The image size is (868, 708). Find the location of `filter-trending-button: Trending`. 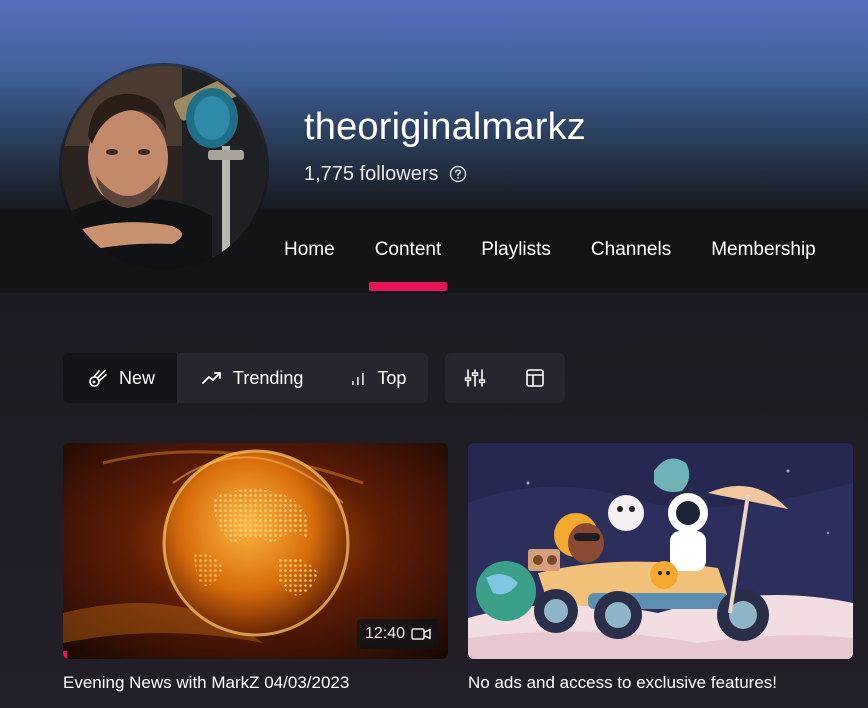

filter-trending-button: Trending is located at coordinates (251, 378).